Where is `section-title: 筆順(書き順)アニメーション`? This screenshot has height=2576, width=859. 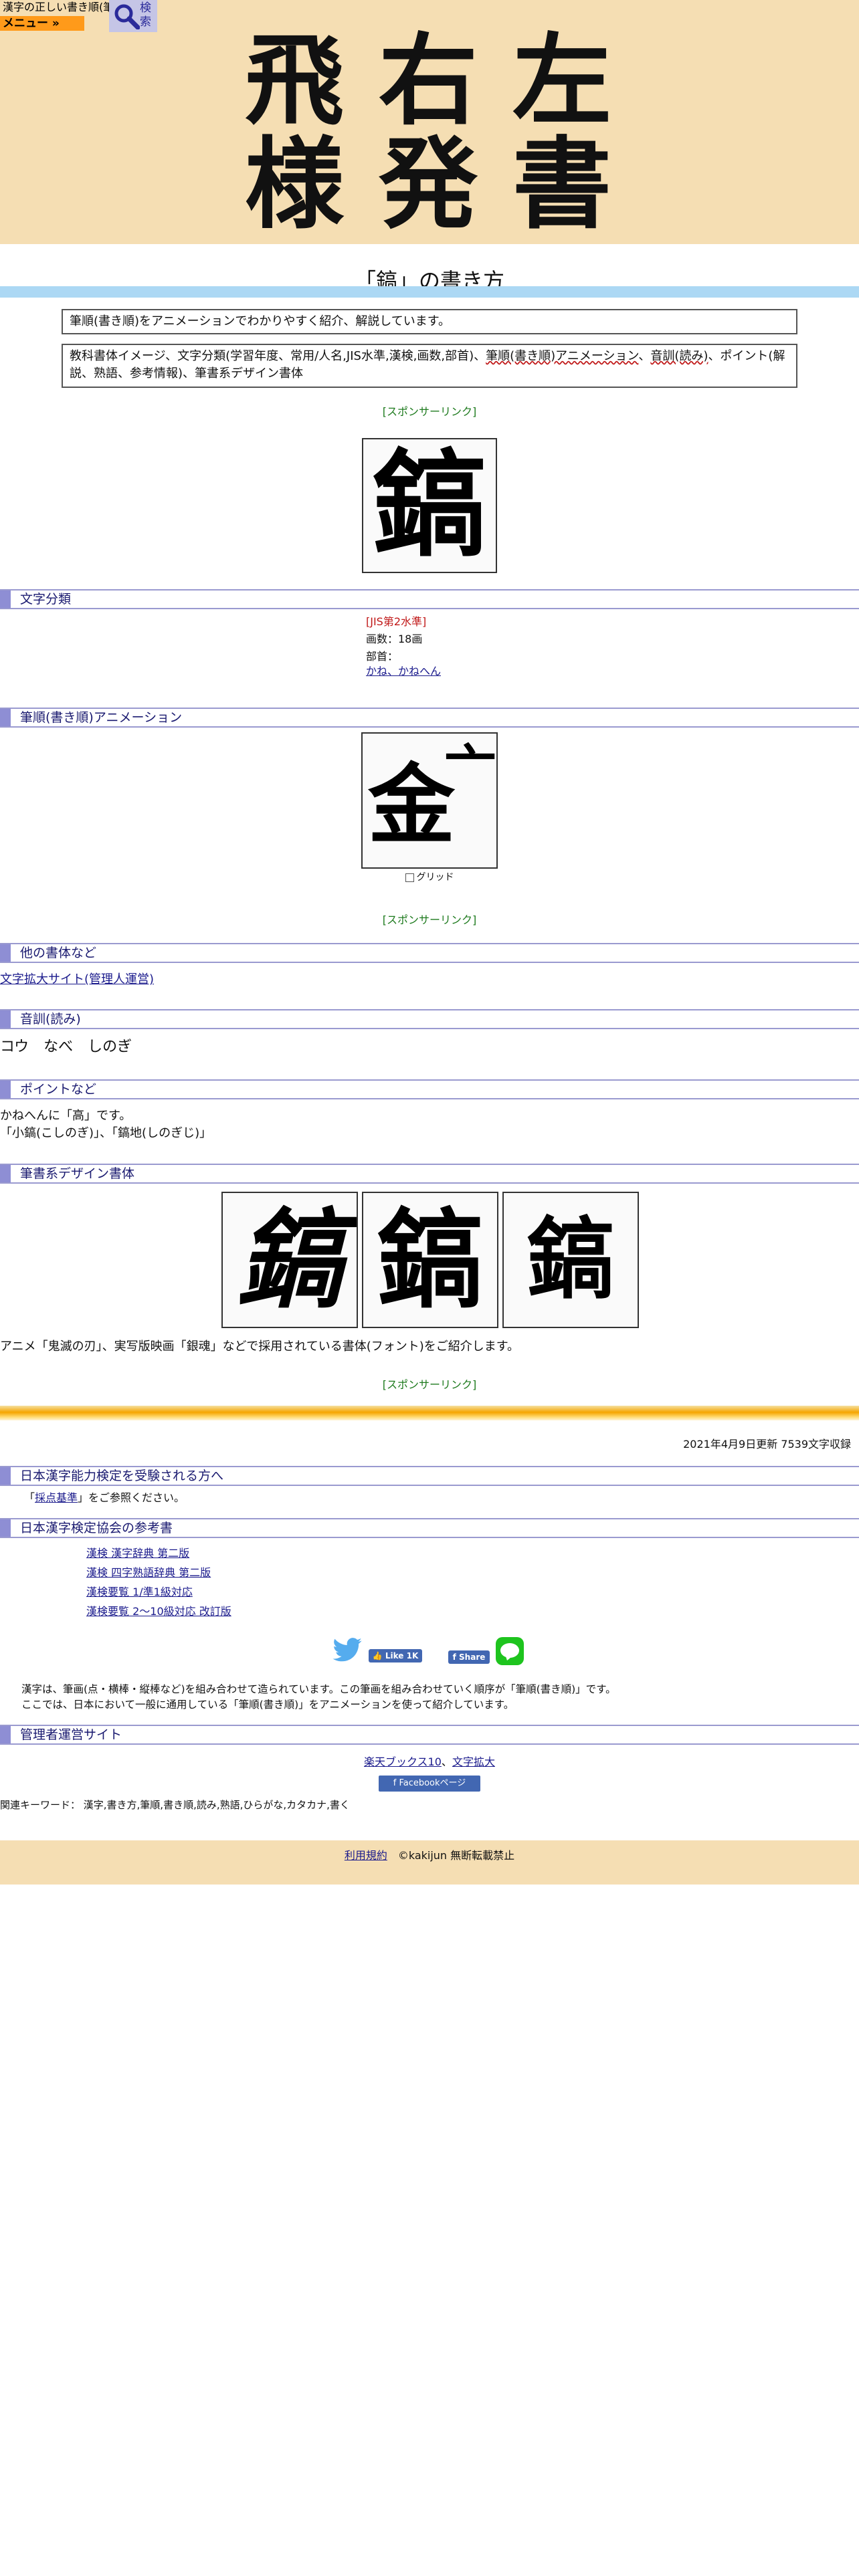 section-title: 筆順(書き順)アニメーション is located at coordinates (102, 717).